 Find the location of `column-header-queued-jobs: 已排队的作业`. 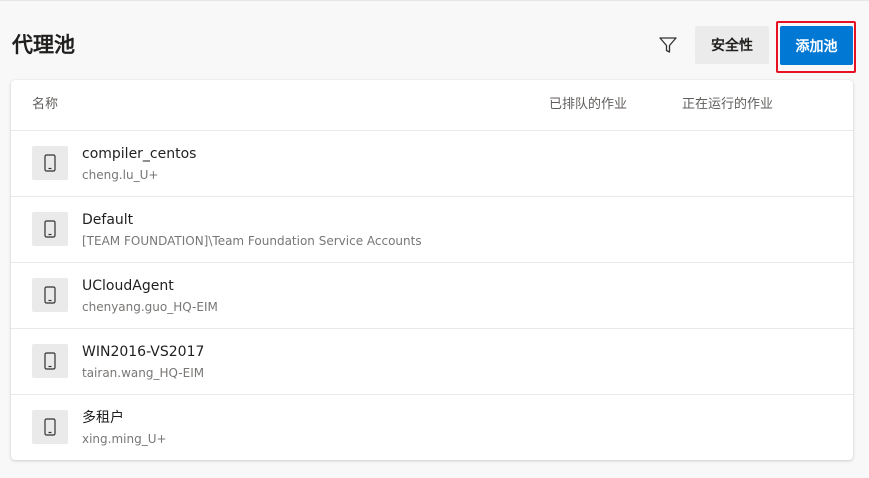

column-header-queued-jobs: 已排队的作业 is located at coordinates (588, 105).